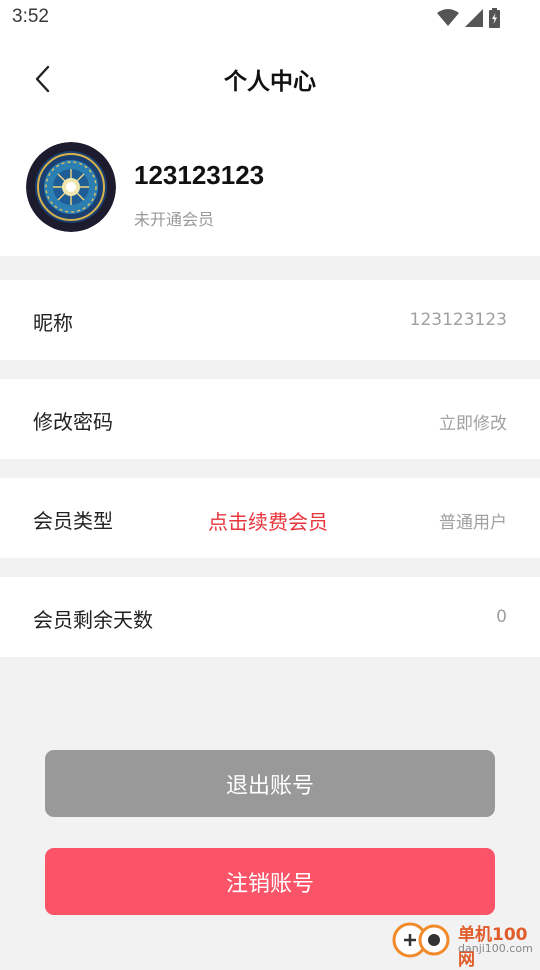 The width and height of the screenshot is (540, 970). I want to click on row-value: 123123123, so click(458, 320).